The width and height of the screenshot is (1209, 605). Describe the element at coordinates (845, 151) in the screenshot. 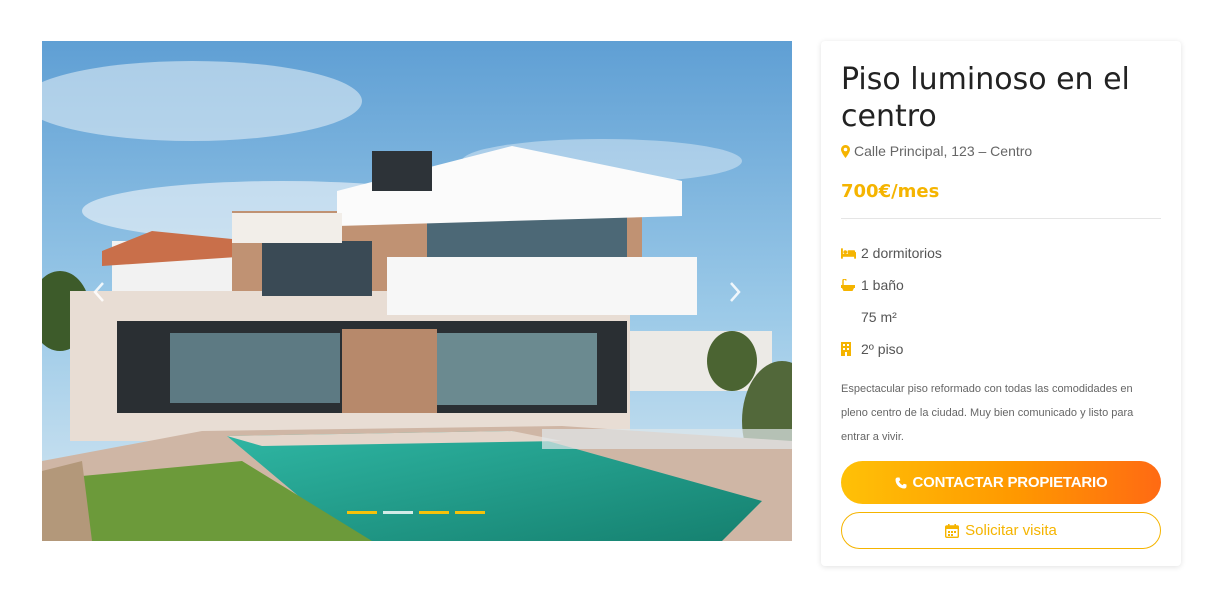

I see `map-marker-icon` at that location.